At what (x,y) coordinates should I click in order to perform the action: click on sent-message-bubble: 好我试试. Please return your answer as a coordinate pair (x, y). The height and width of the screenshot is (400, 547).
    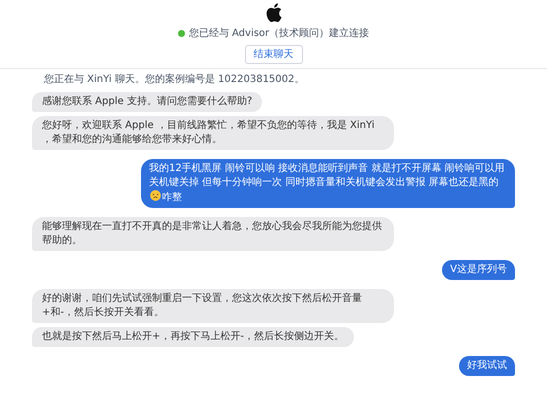
    Looking at the image, I should click on (487, 366).